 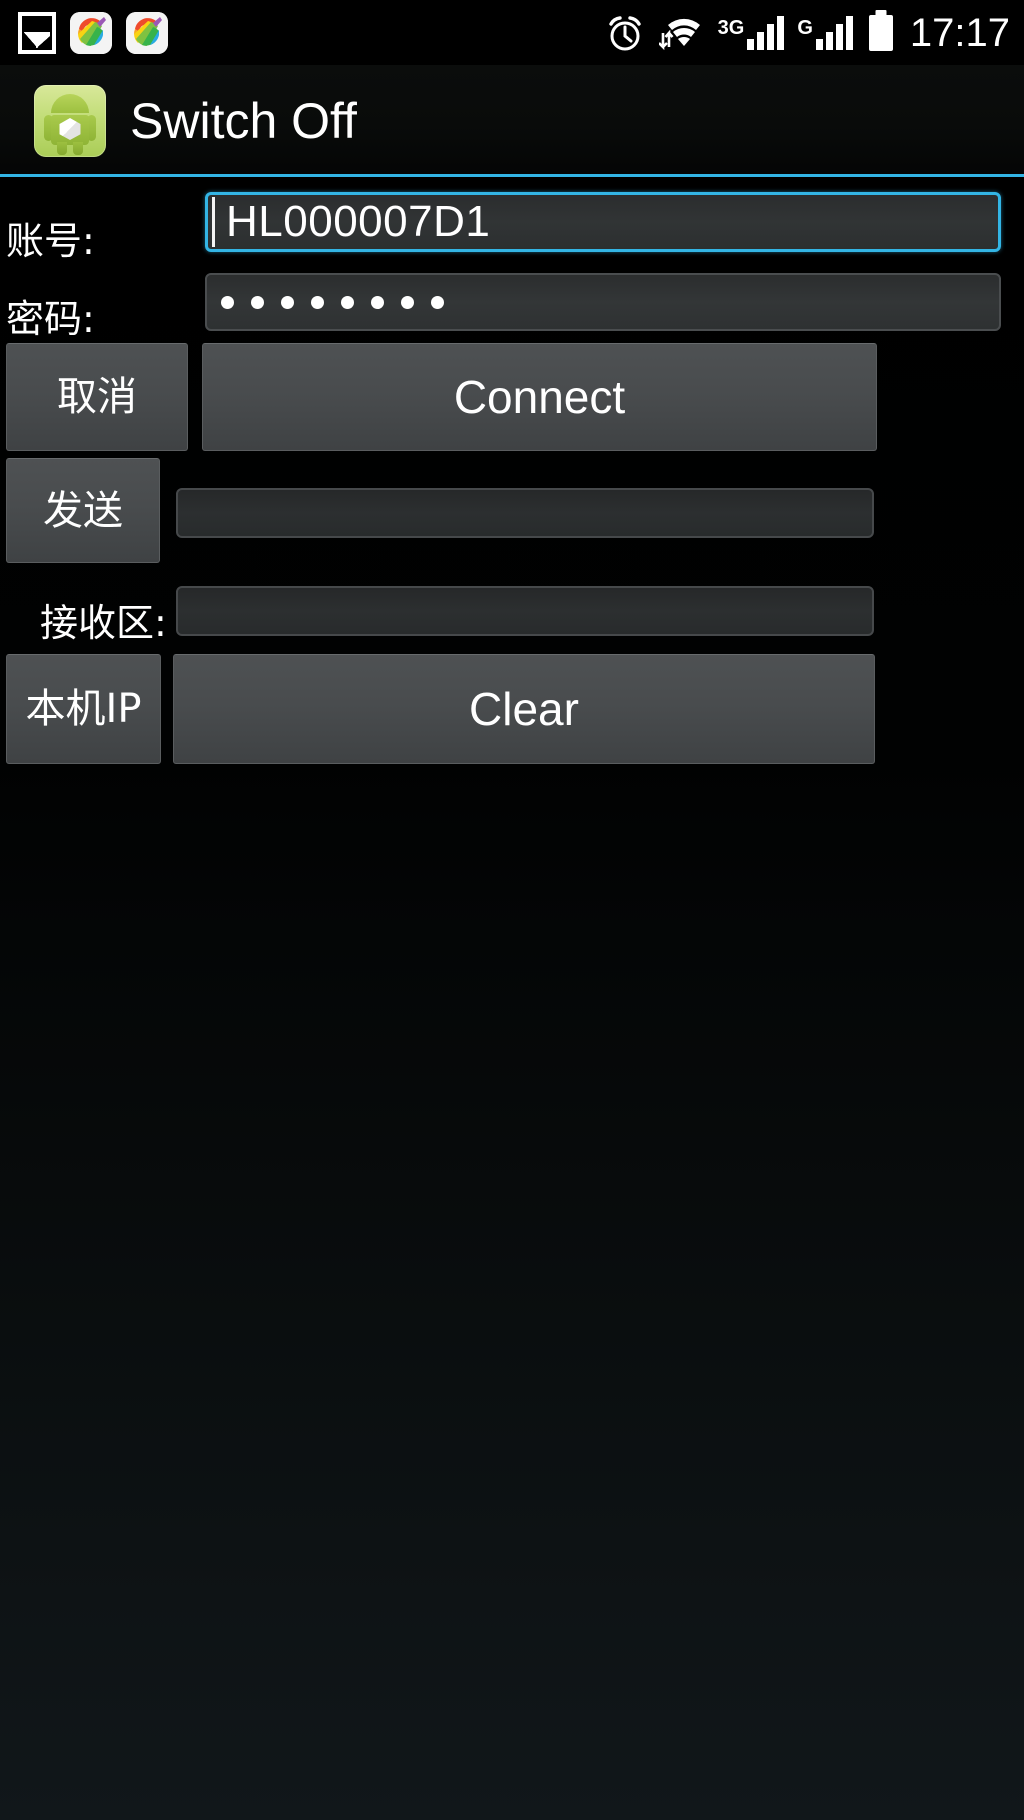 I want to click on signal-g-icon: G, so click(x=825, y=32).